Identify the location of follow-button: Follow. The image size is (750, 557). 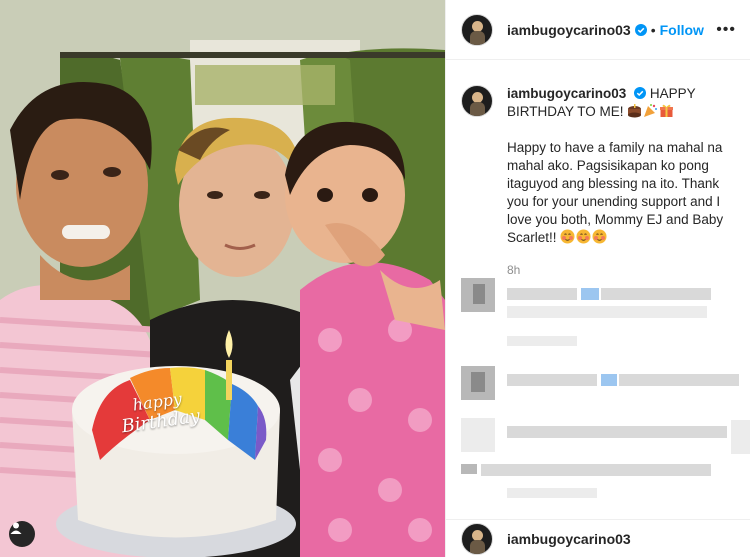
(682, 30).